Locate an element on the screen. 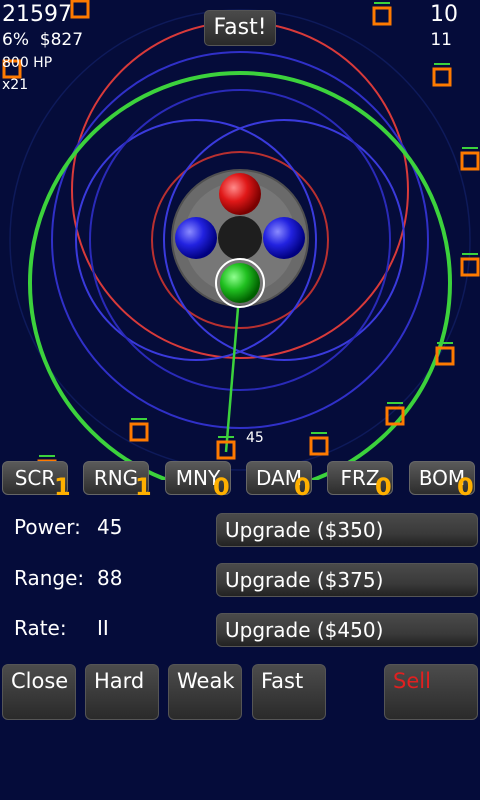 This screenshot has height=800, width=480. multiplier-readout: x21 is located at coordinates (15, 85).